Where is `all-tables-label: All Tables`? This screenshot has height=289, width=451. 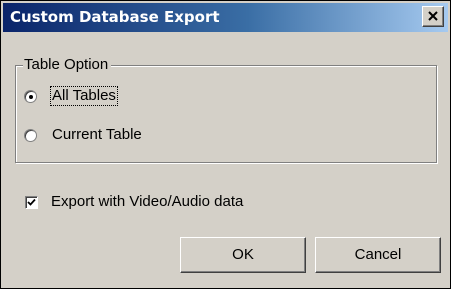 all-tables-label: All Tables is located at coordinates (84, 96).